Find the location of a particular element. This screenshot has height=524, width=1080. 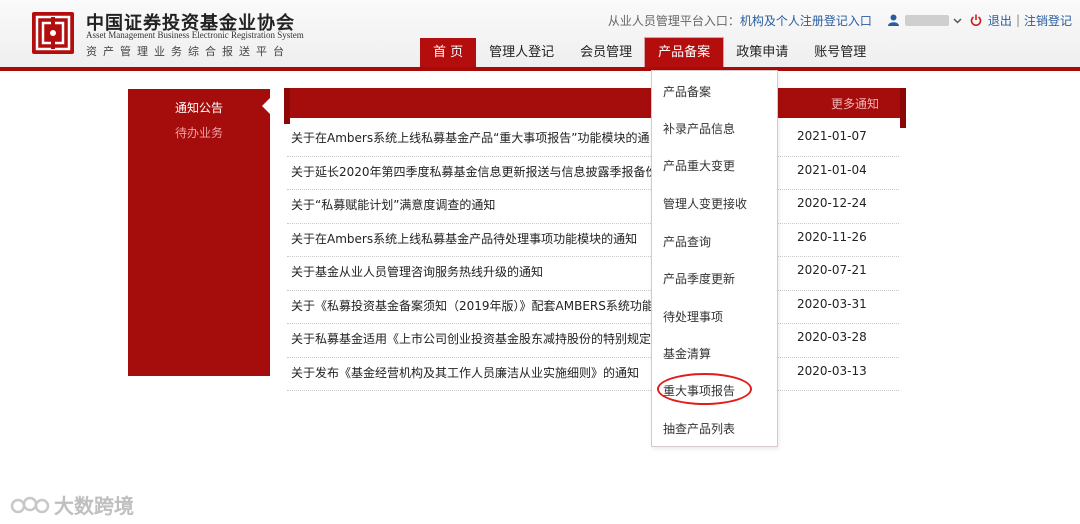

highlight-circle is located at coordinates (704, 389).